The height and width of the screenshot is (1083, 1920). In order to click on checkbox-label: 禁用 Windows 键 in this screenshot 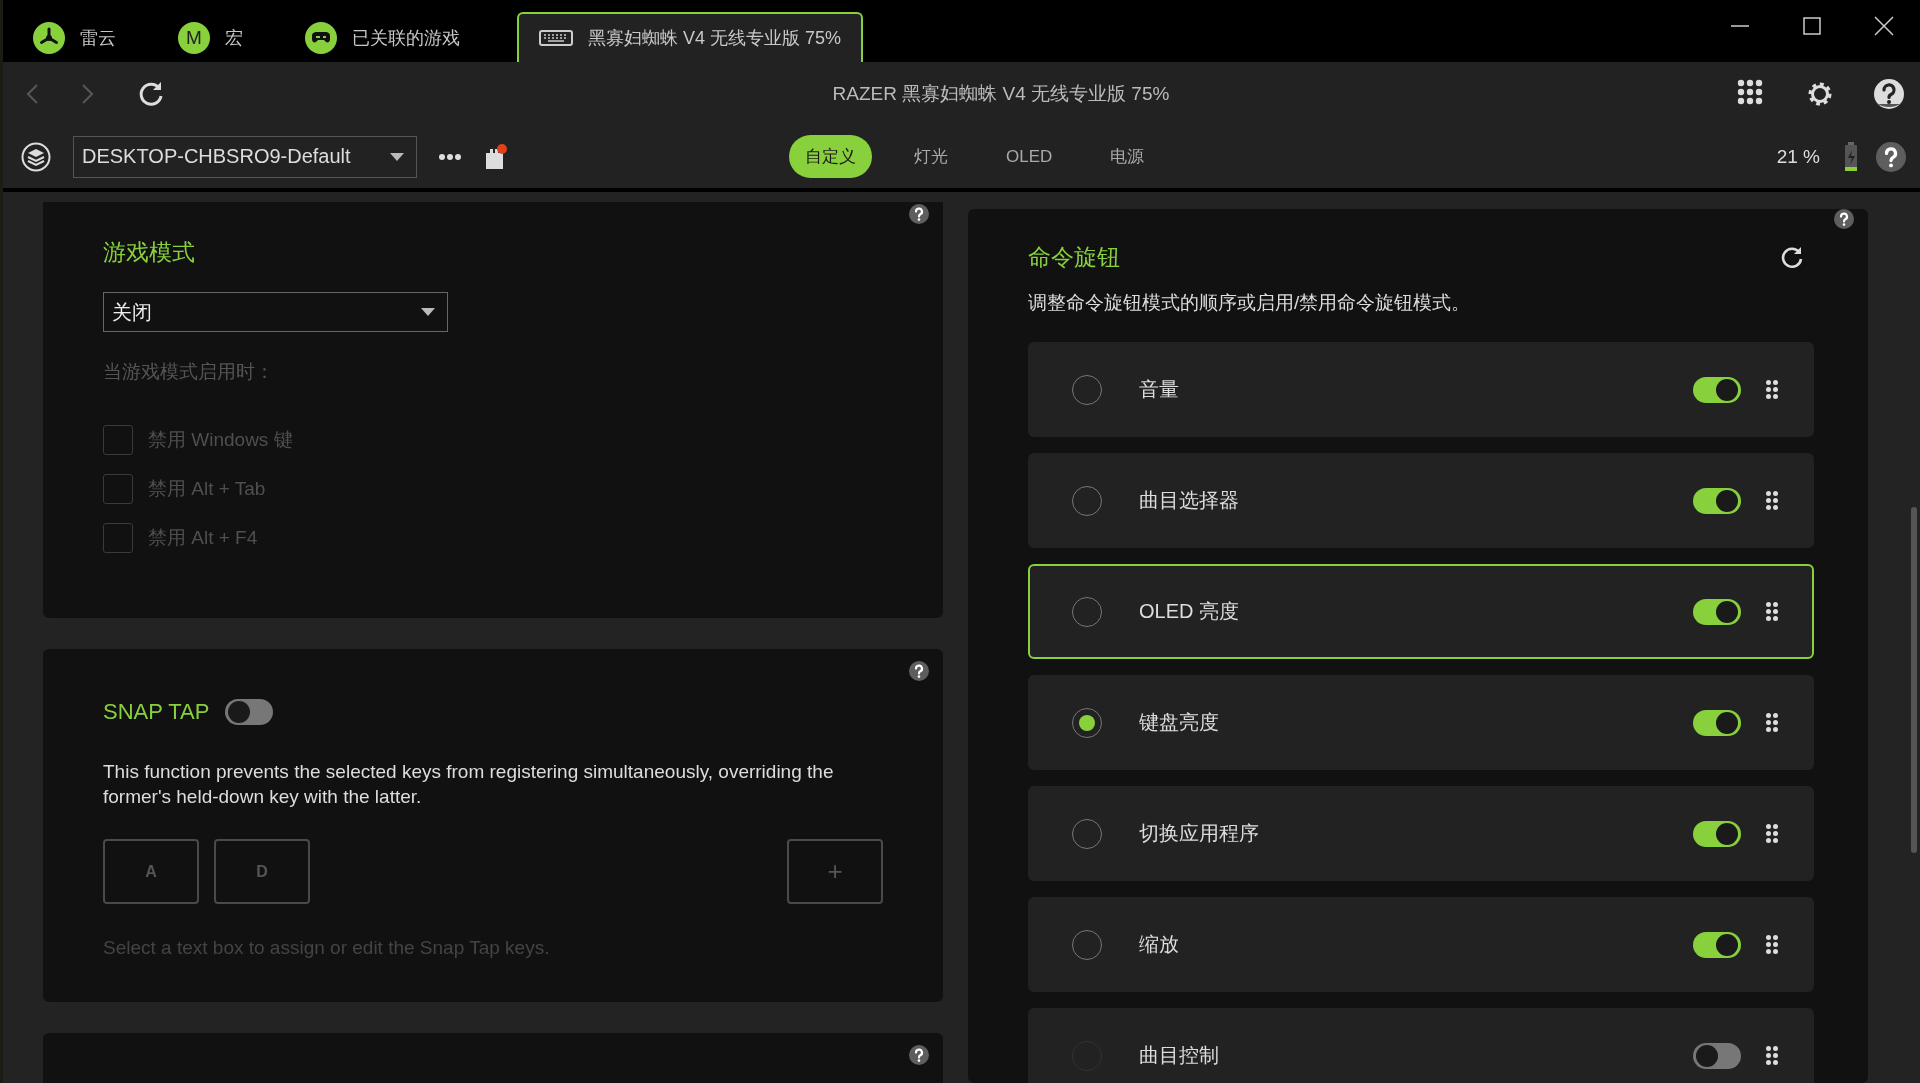, I will do `click(220, 440)`.